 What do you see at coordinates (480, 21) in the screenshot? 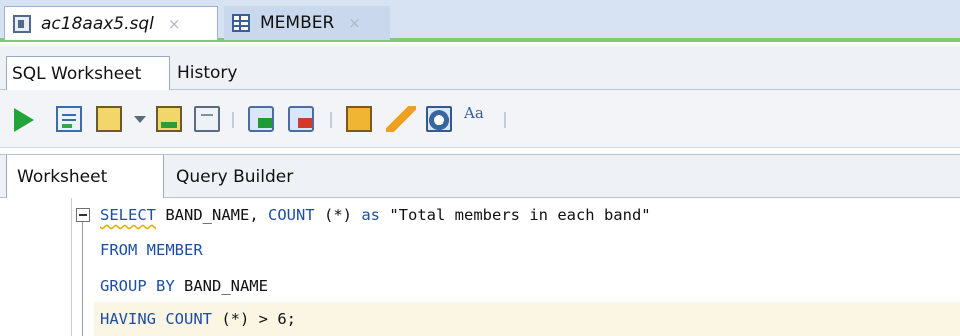
I see `document-tab-strip: ac18aax5.sql × MEMBER ×` at bounding box center [480, 21].